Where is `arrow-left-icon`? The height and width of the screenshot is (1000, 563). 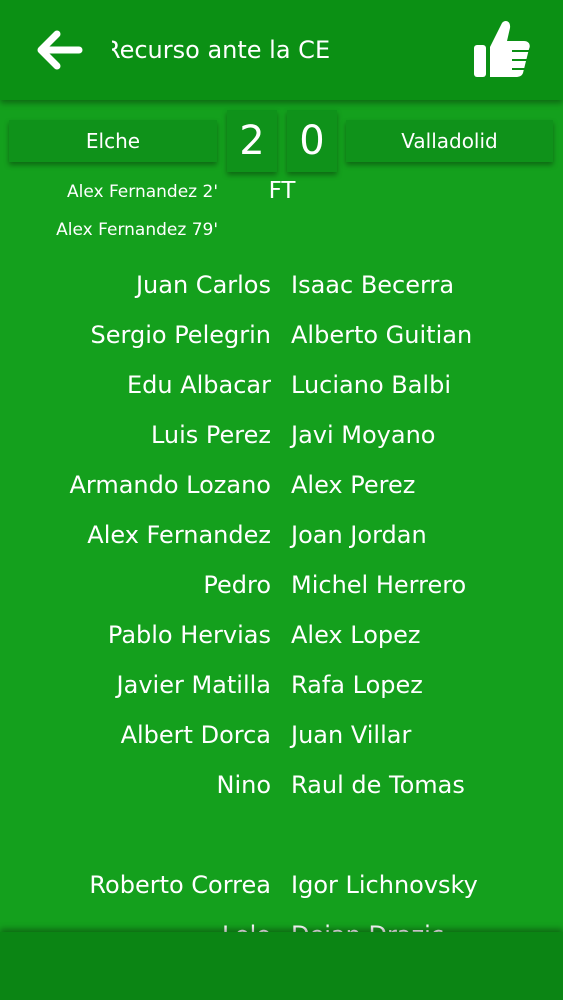
arrow-left-icon is located at coordinates (60, 50).